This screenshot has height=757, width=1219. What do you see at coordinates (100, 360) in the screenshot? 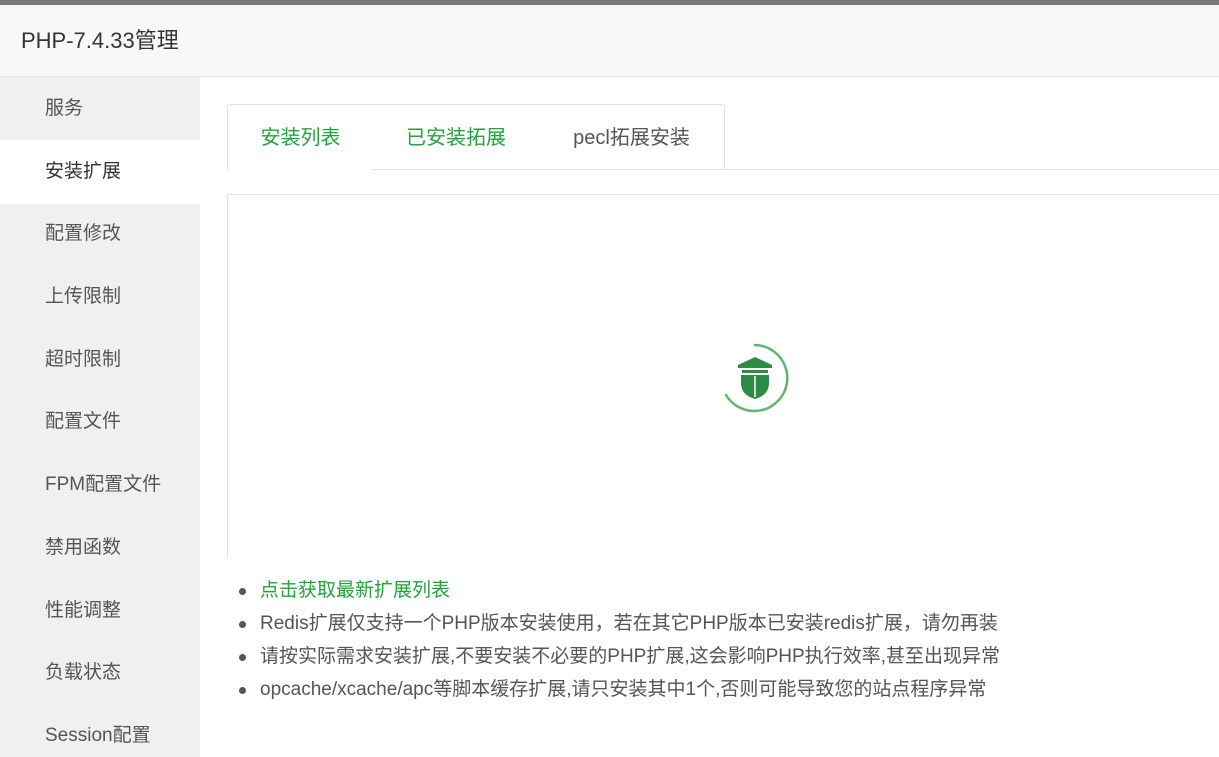
I see `sidebar-item-timeout-limit: 超时限制` at bounding box center [100, 360].